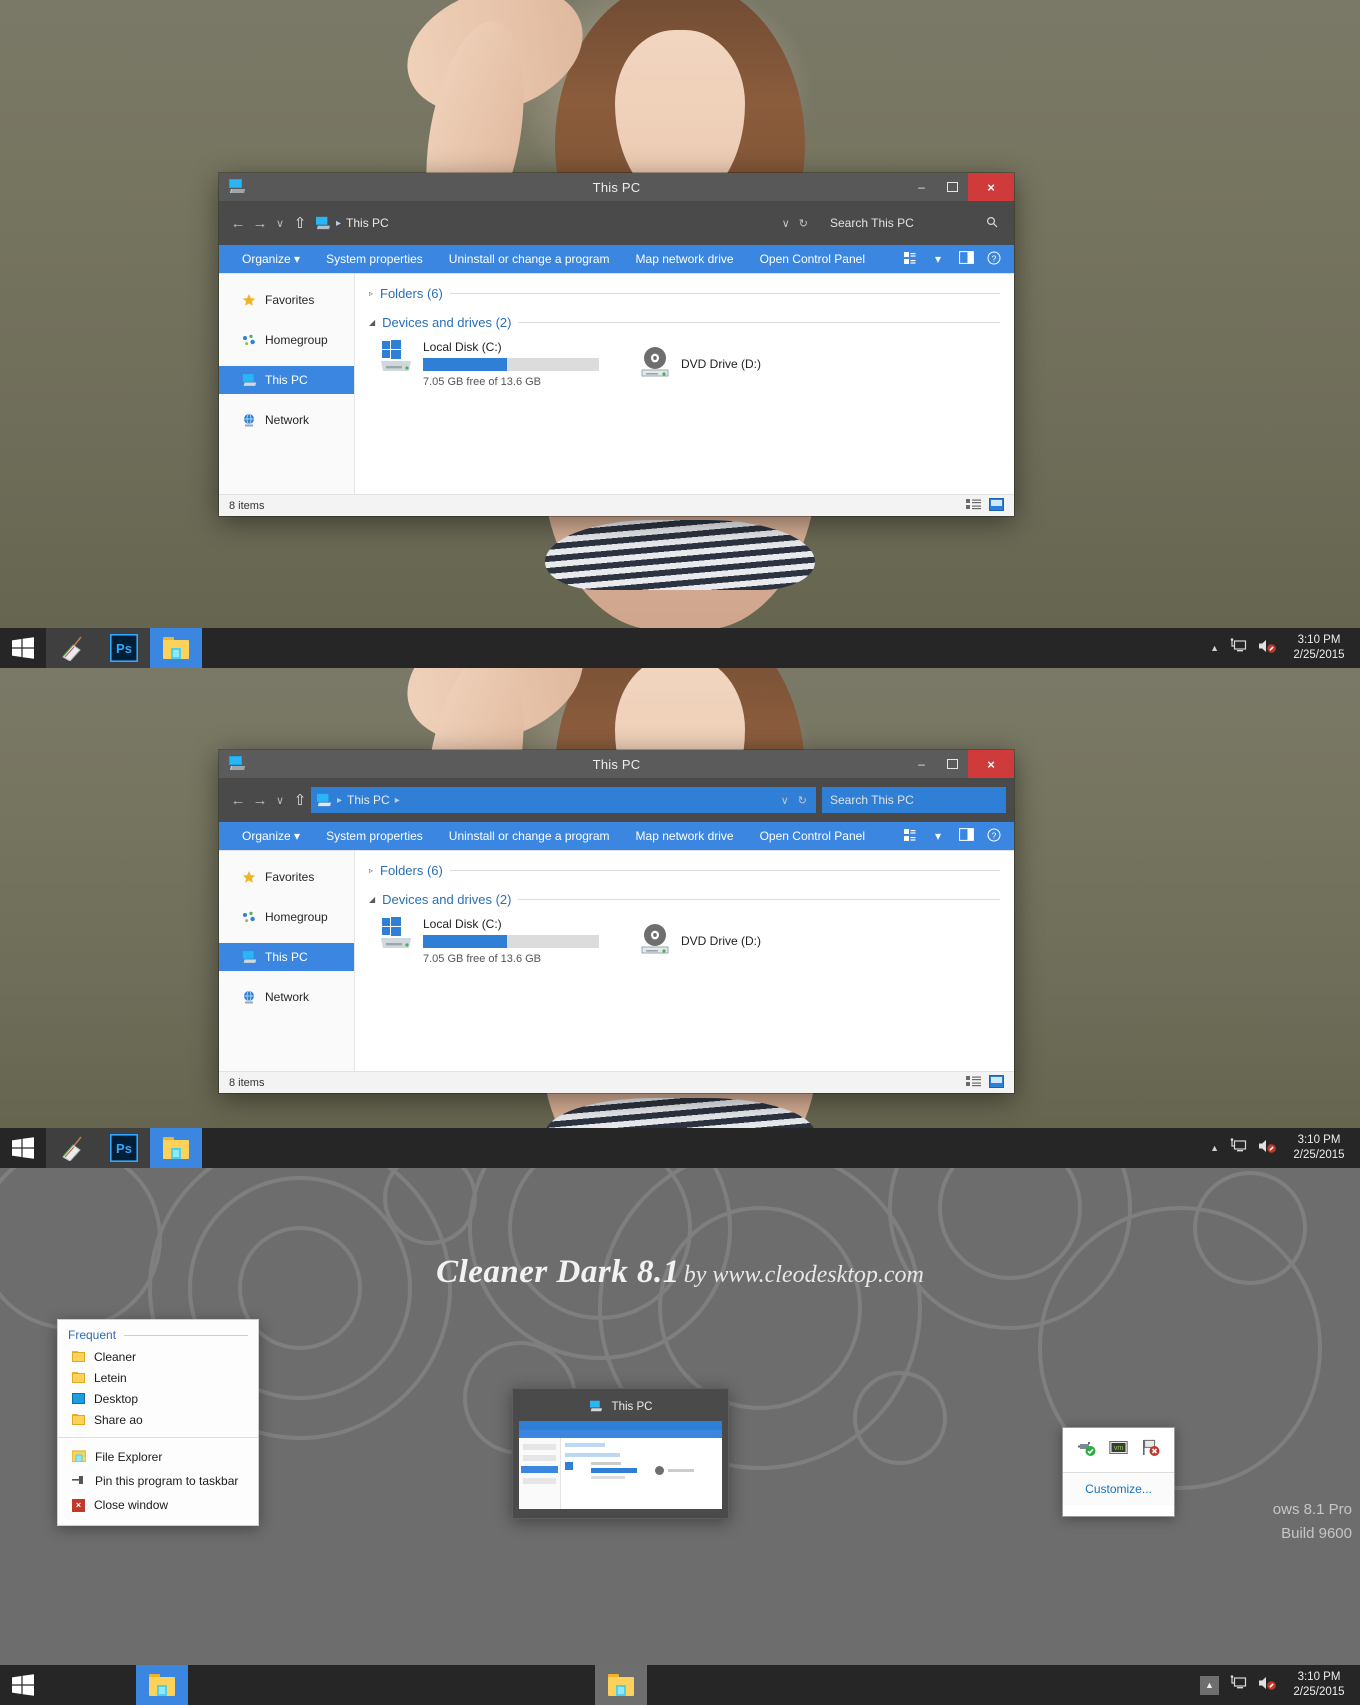 Image resolution: width=1360 pixels, height=1705 pixels. I want to click on large-icons-view-icon, so click(996, 1082).